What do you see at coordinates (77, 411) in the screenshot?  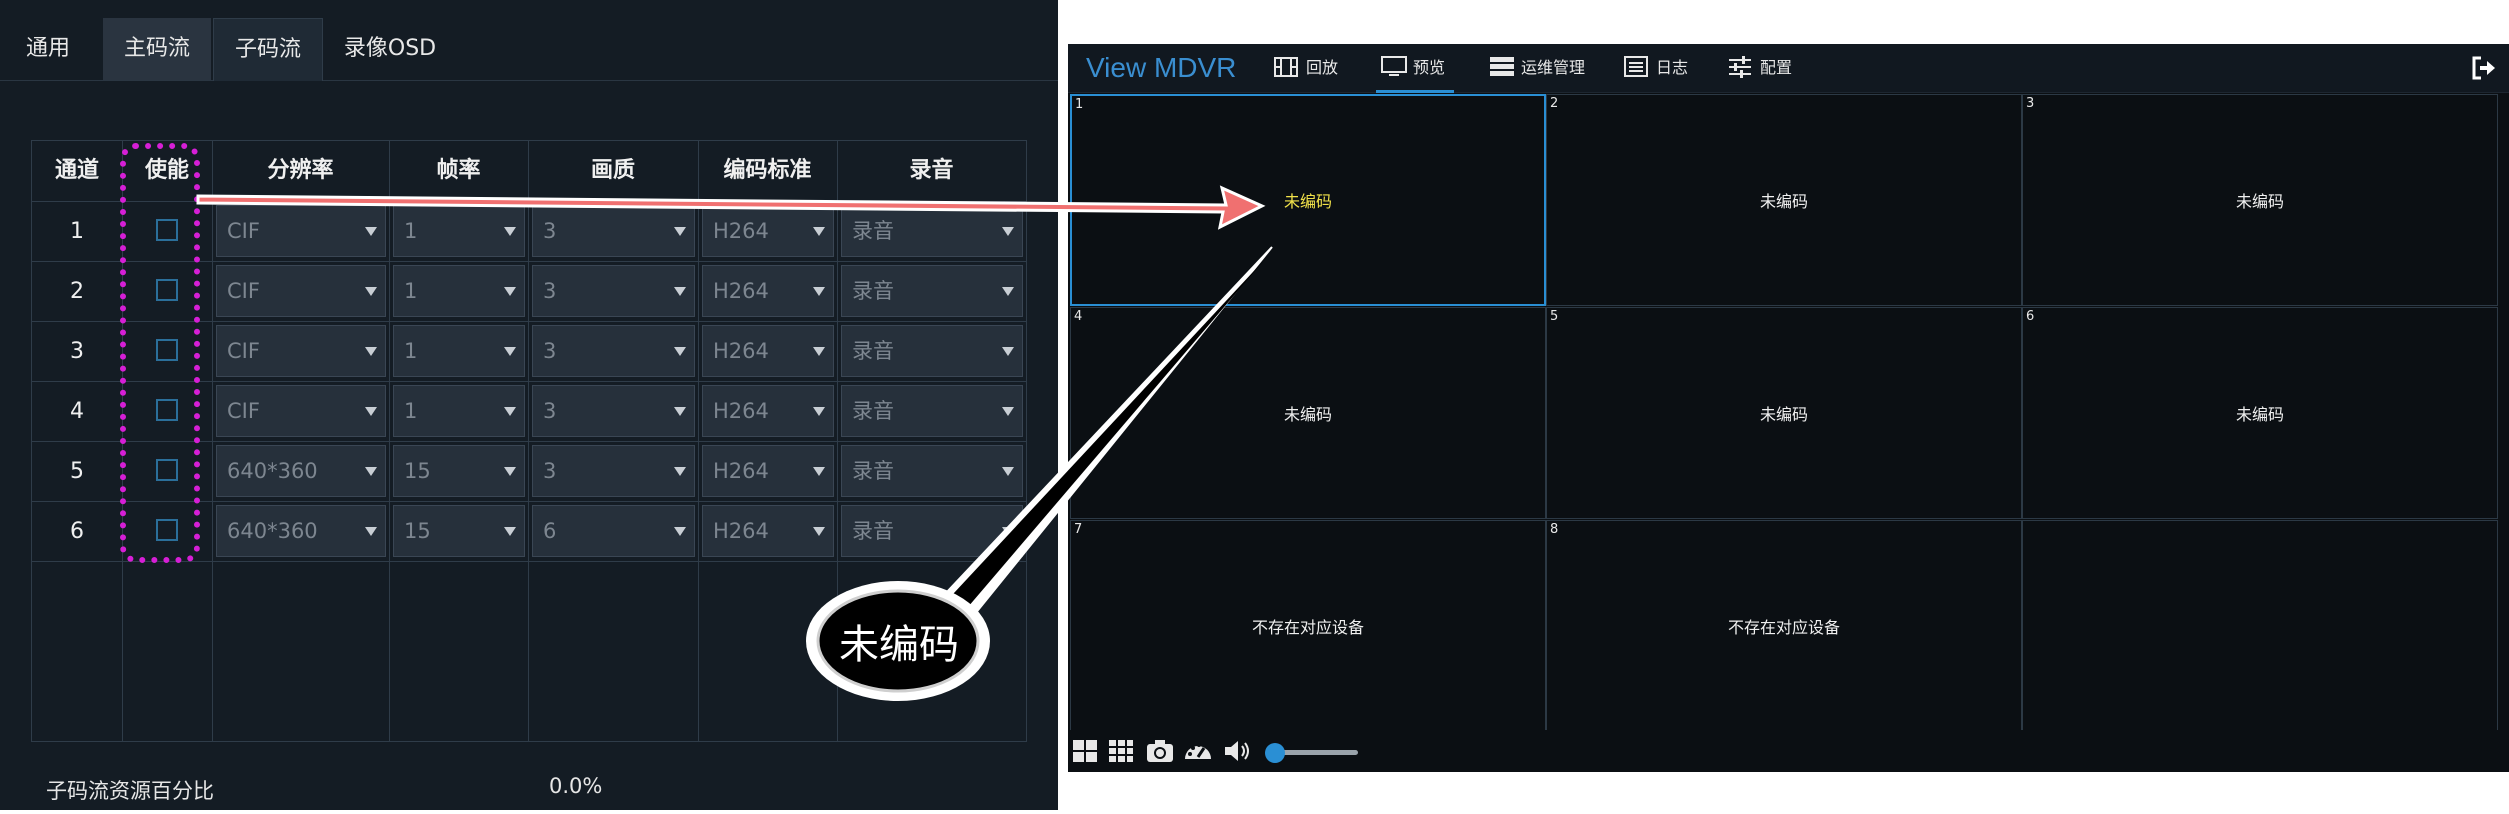 I see `channel-number: 4` at bounding box center [77, 411].